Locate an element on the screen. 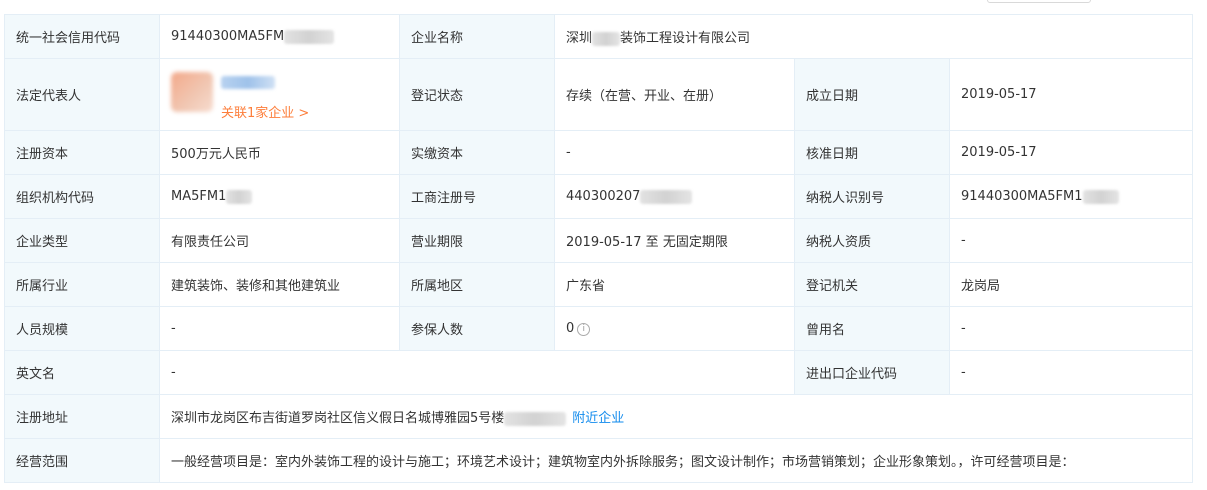 The width and height of the screenshot is (1207, 490). label-company-type: 企业类型 is located at coordinates (82, 240).